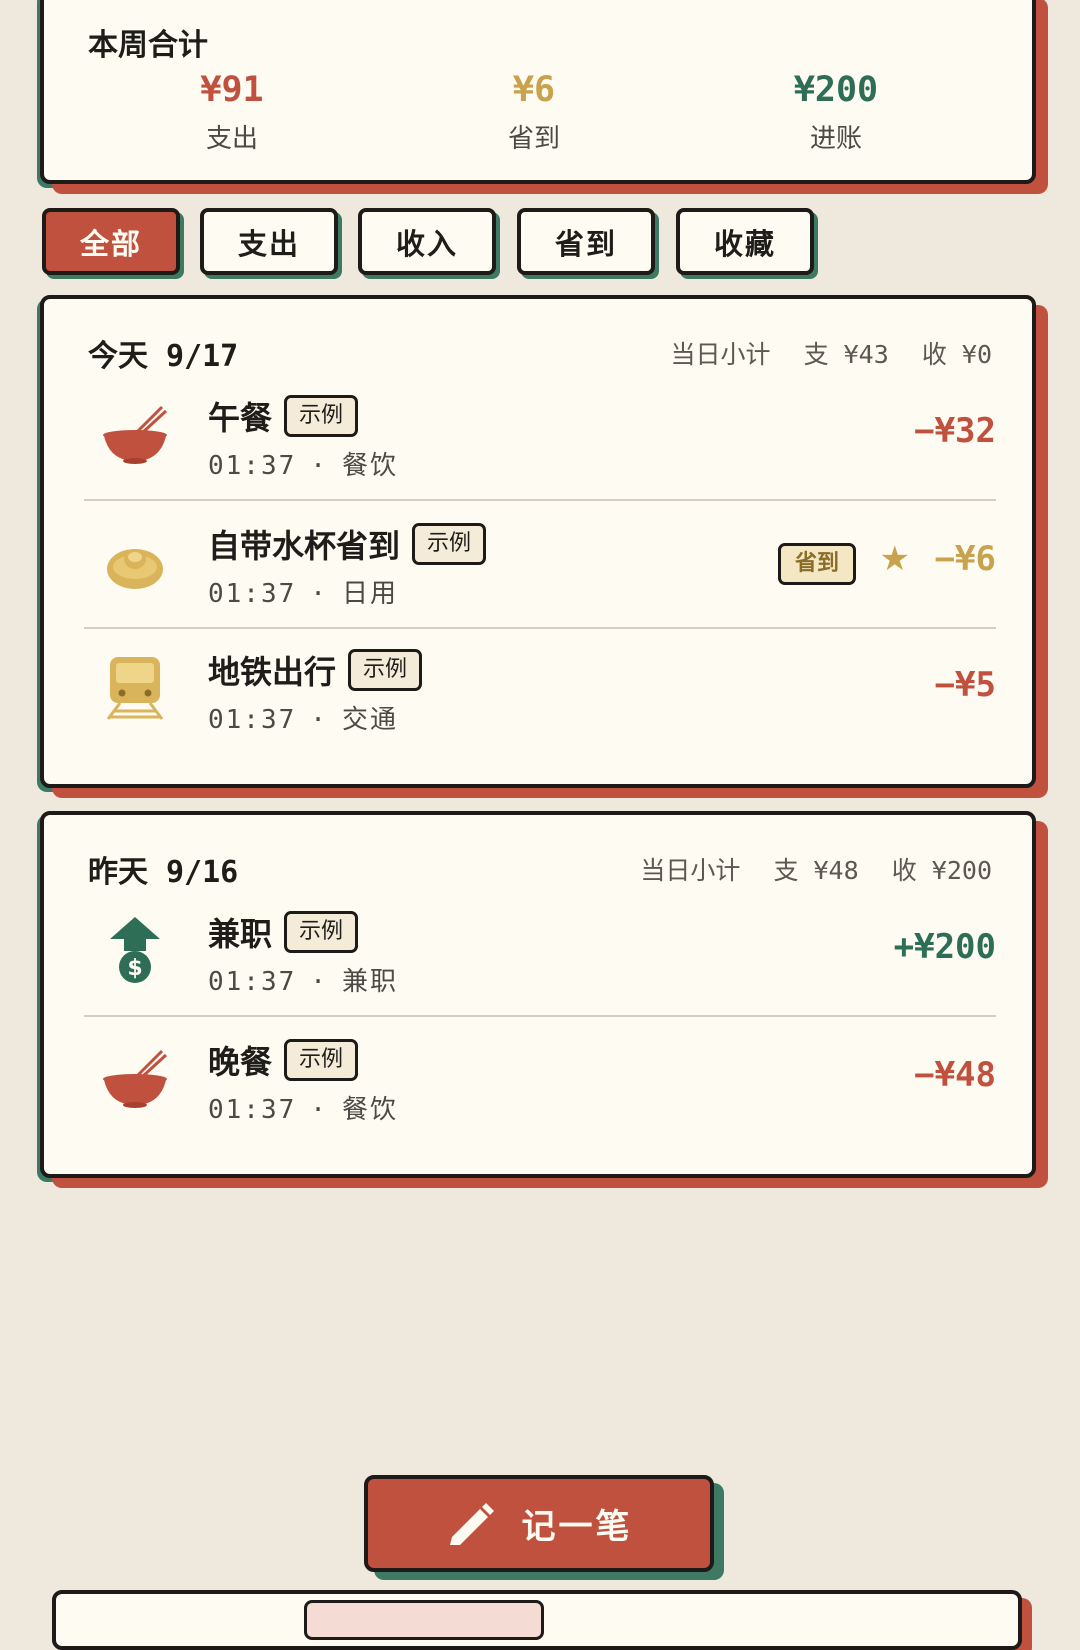  I want to click on star-icon: ★, so click(895, 559).